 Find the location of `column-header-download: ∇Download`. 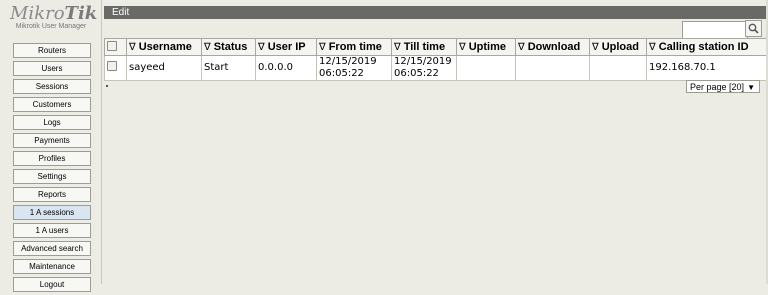

column-header-download: ∇Download is located at coordinates (553, 47).